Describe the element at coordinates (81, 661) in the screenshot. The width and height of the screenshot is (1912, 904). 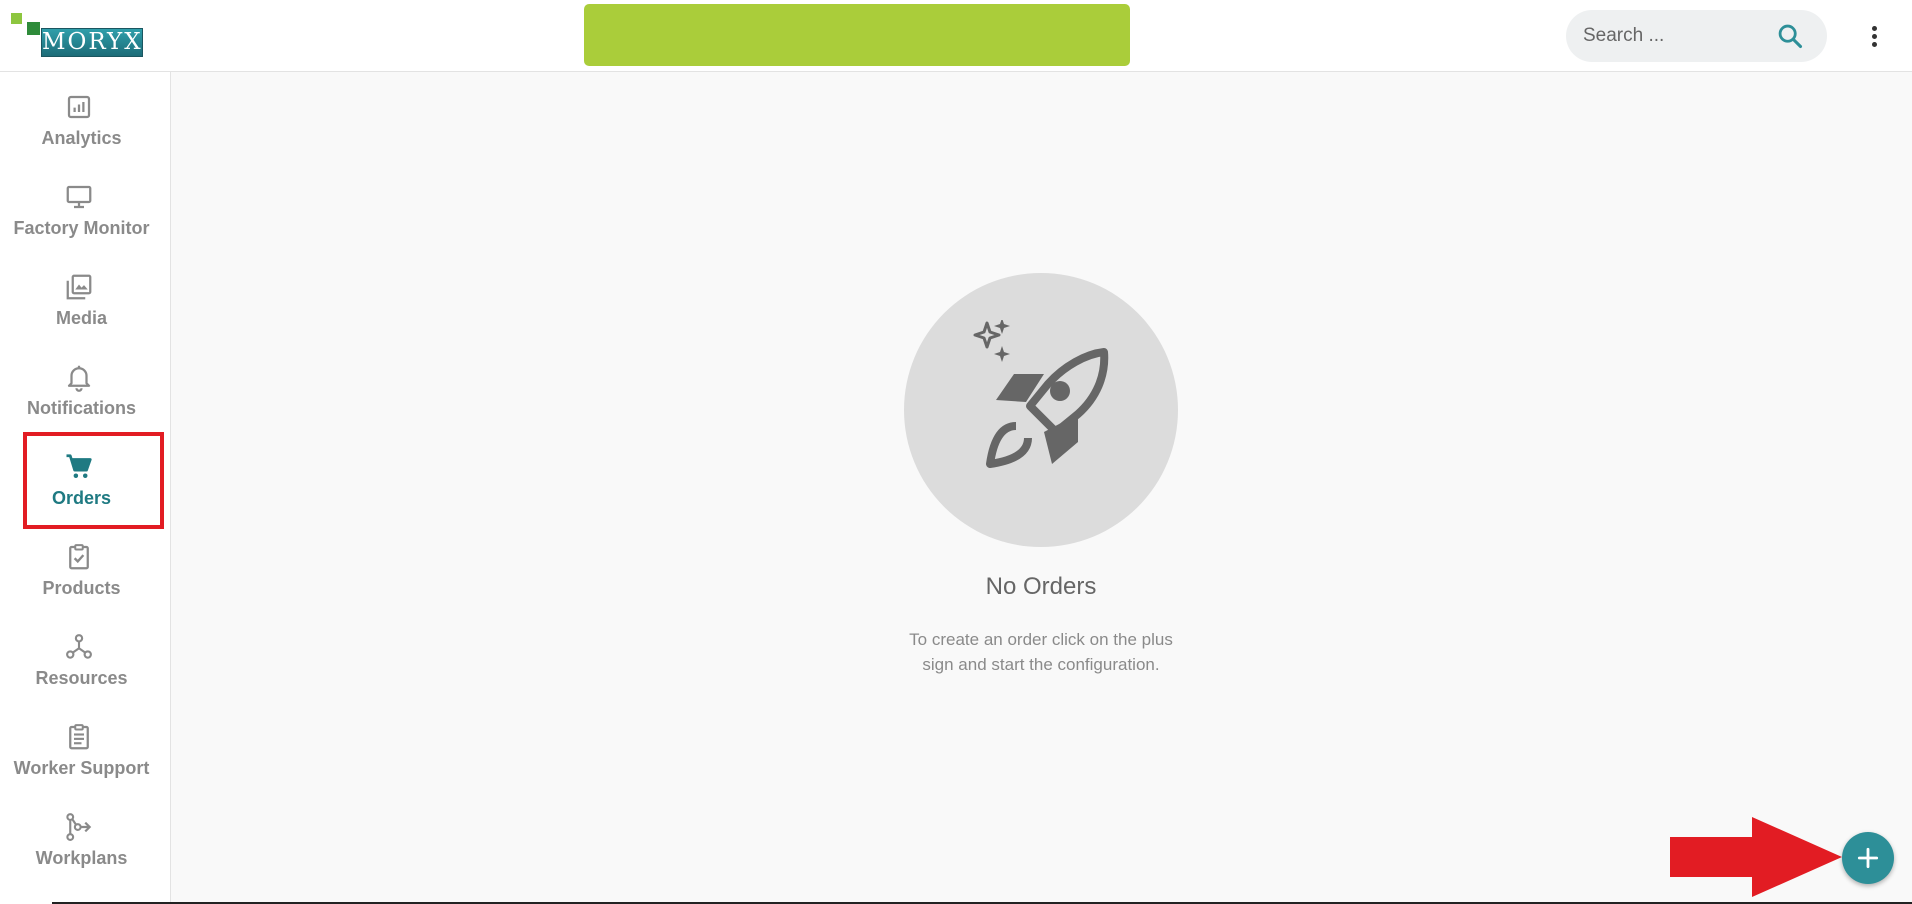
I see `sidebar-item-resources: Resources` at that location.